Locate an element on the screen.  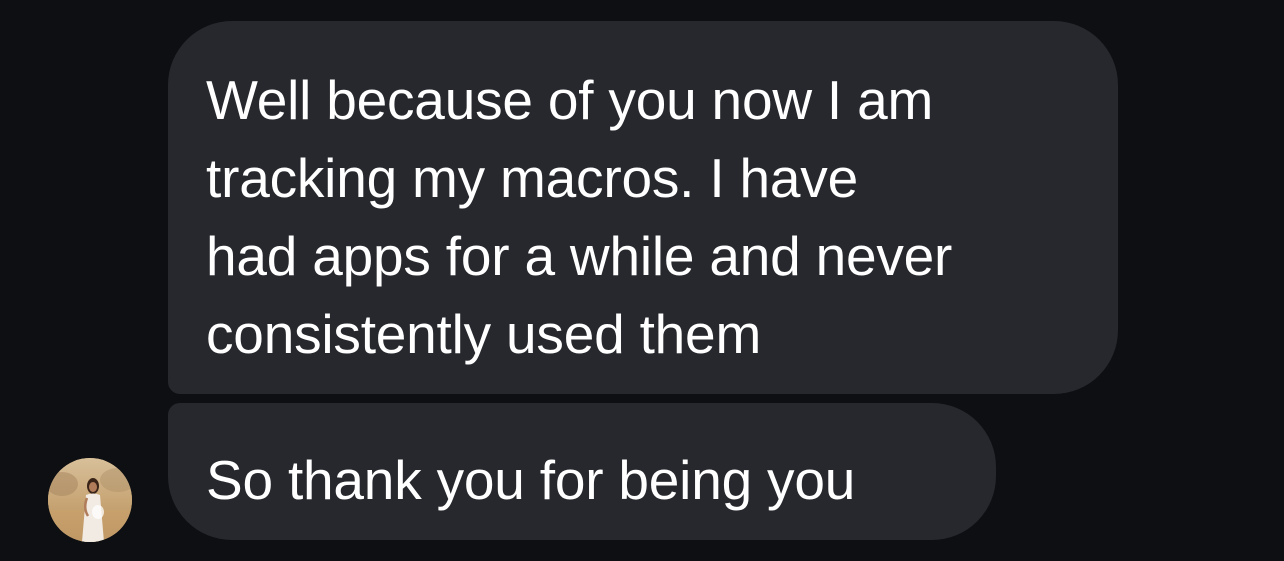
message-text: So thank you for being you is located at coordinates (531, 480).